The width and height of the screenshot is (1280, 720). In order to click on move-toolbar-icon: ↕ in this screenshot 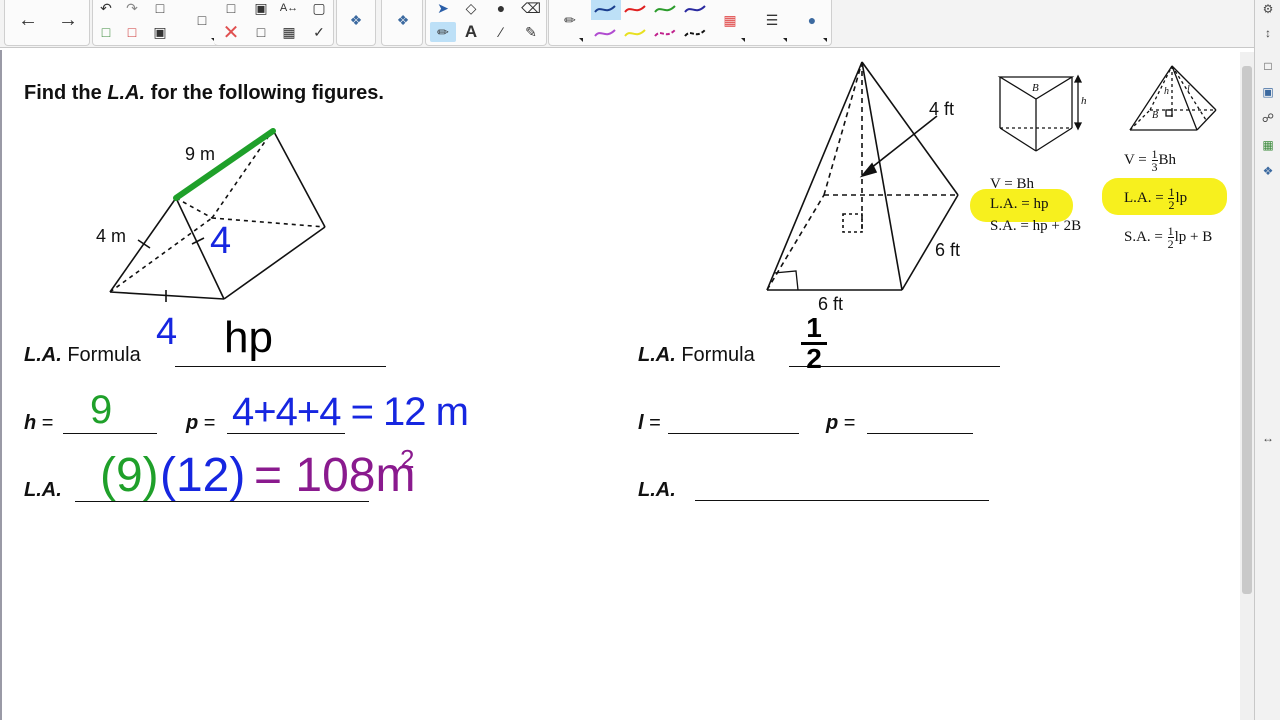, I will do `click(1268, 33)`.